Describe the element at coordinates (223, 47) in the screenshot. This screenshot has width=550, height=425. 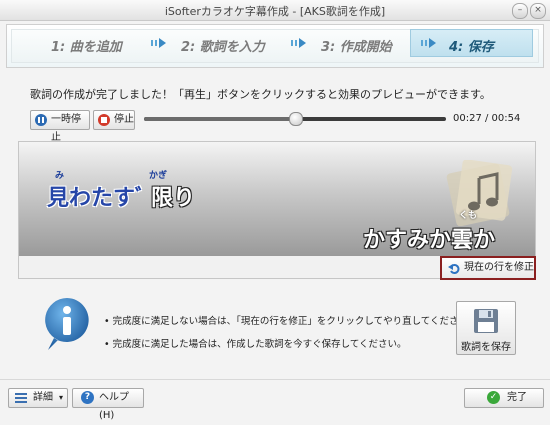
I see `step-2: 2: 歌詞を入力` at that location.